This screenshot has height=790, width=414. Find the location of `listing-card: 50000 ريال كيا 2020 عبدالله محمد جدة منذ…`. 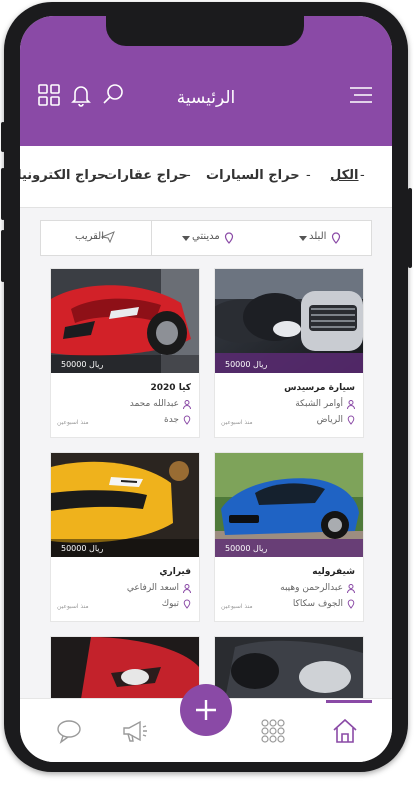

listing-card: 50000 ريال كيا 2020 عبدالله محمد جدة منذ… is located at coordinates (125, 353).